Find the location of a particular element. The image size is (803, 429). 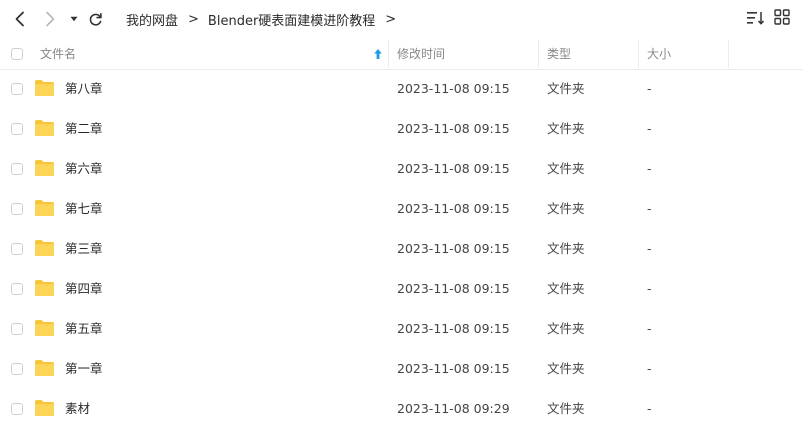

select-all-checkbox is located at coordinates (17, 54).